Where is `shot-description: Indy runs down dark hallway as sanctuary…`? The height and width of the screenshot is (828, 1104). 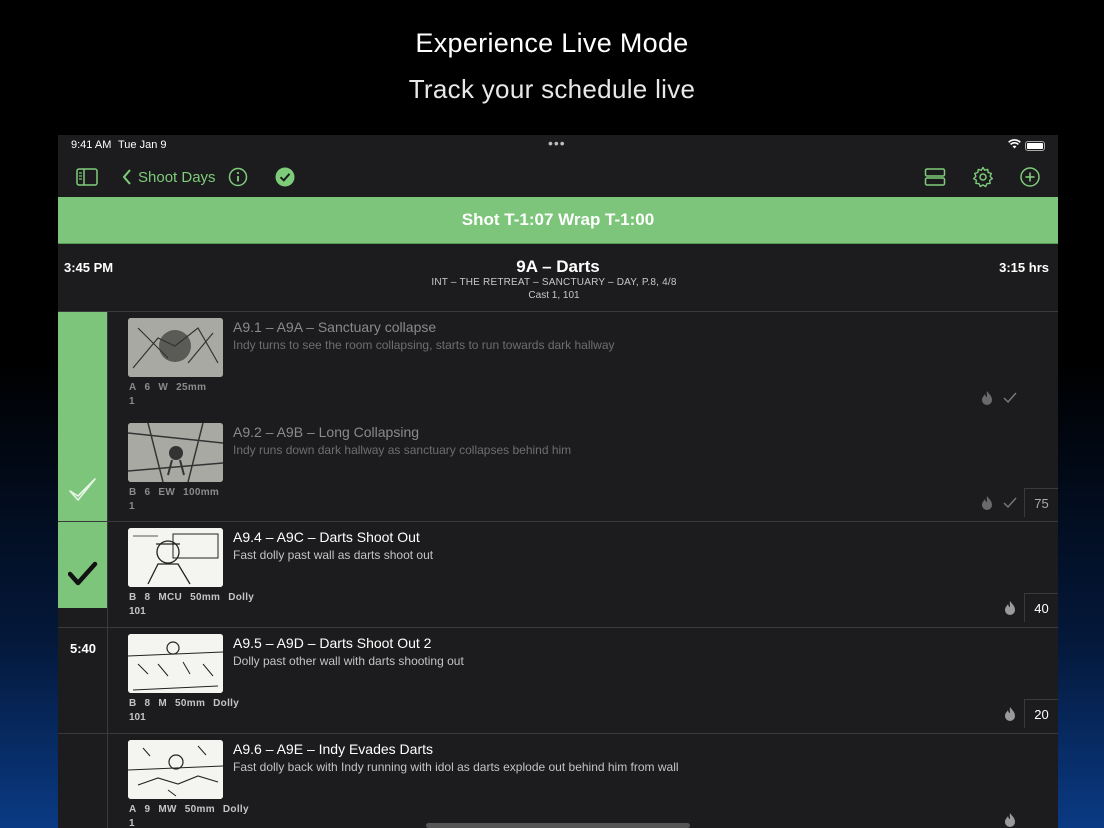 shot-description: Indy runs down dark hallway as sanctuary… is located at coordinates (402, 450).